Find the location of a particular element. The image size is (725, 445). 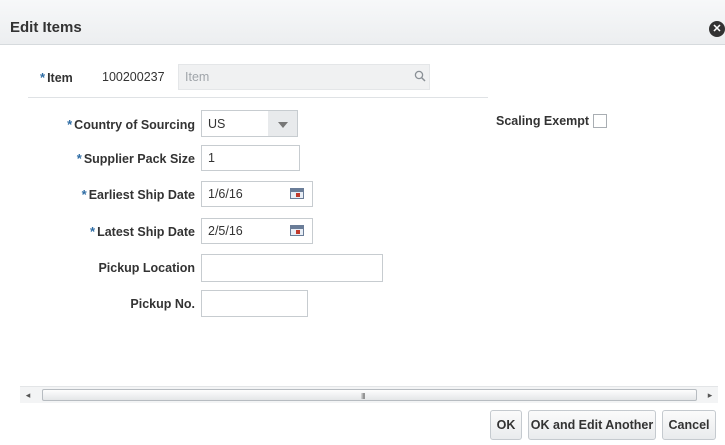

scaling-exempt-label: Scaling Exempt is located at coordinates (543, 121).